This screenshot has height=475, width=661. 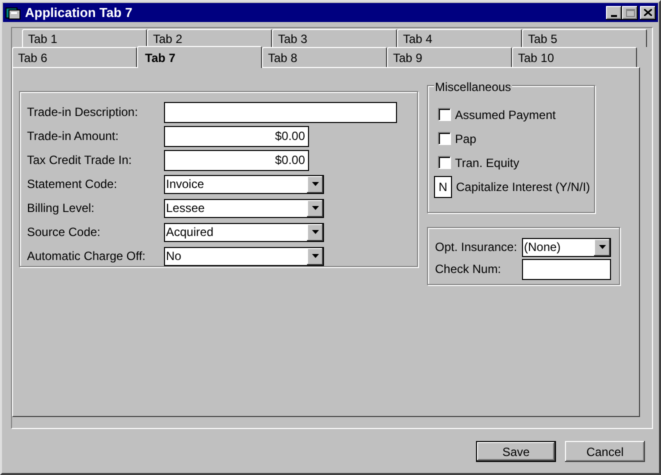 I want to click on checkbox: Pap, so click(x=516, y=138).